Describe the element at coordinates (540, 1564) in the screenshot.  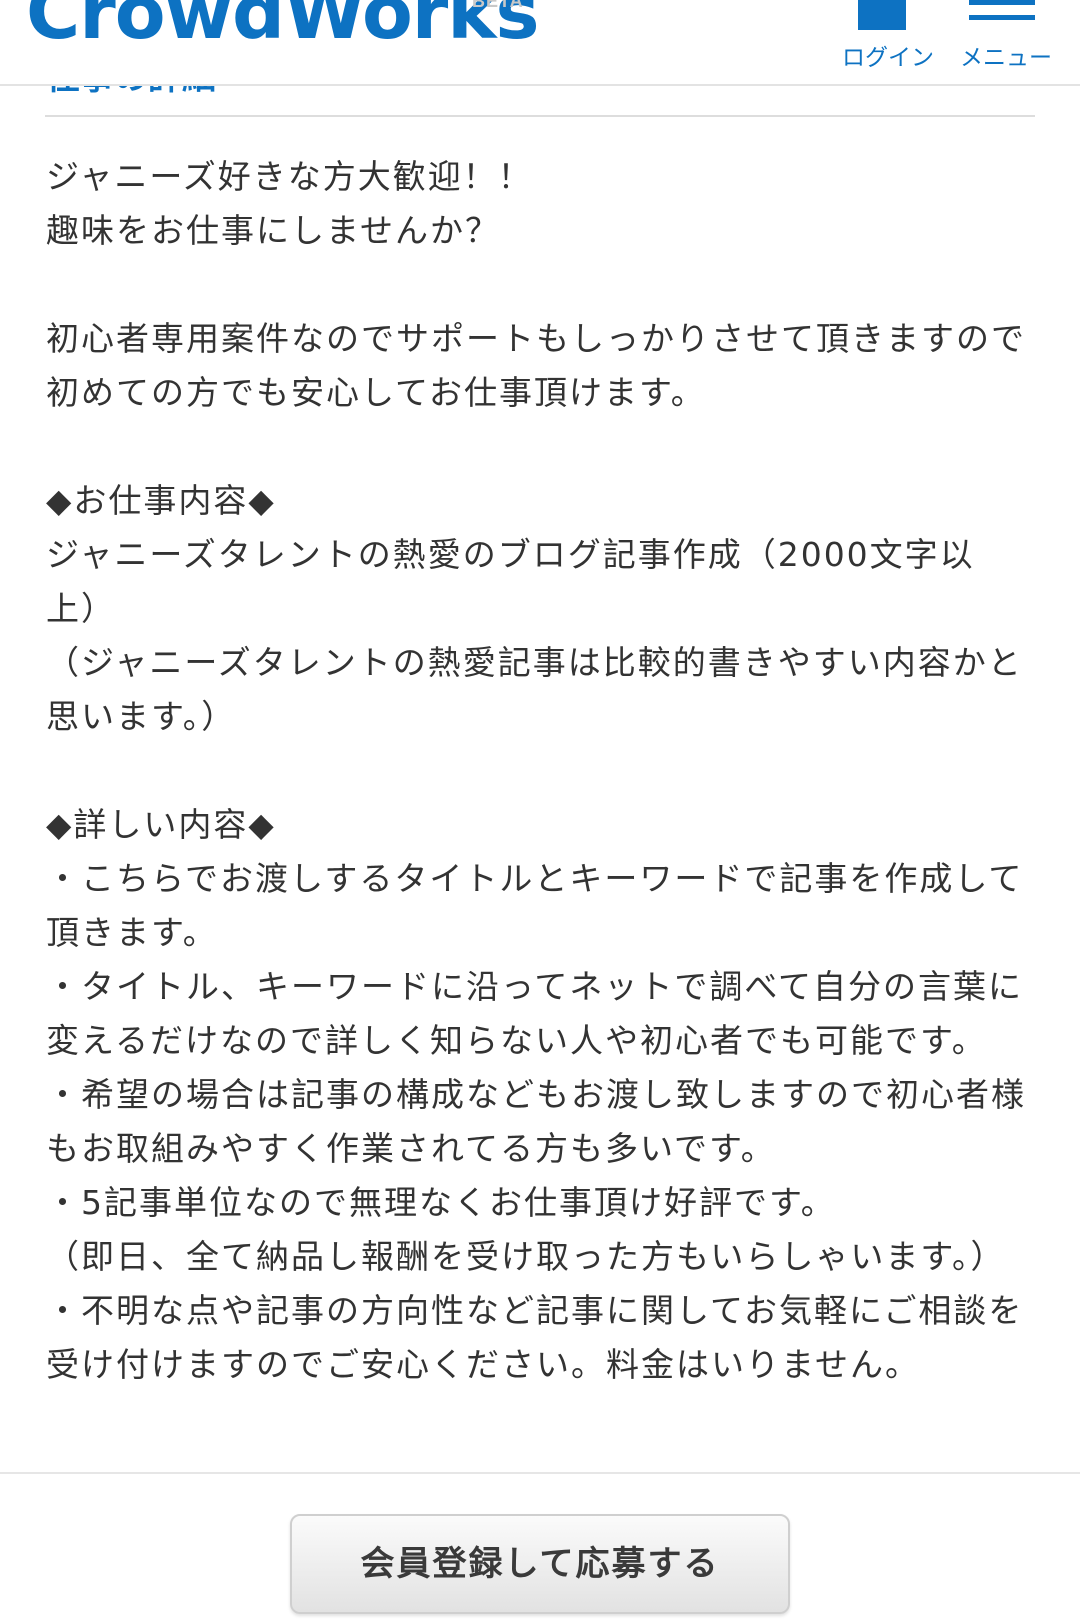
I see `register-and-apply-button: 会員登録して応募する` at that location.